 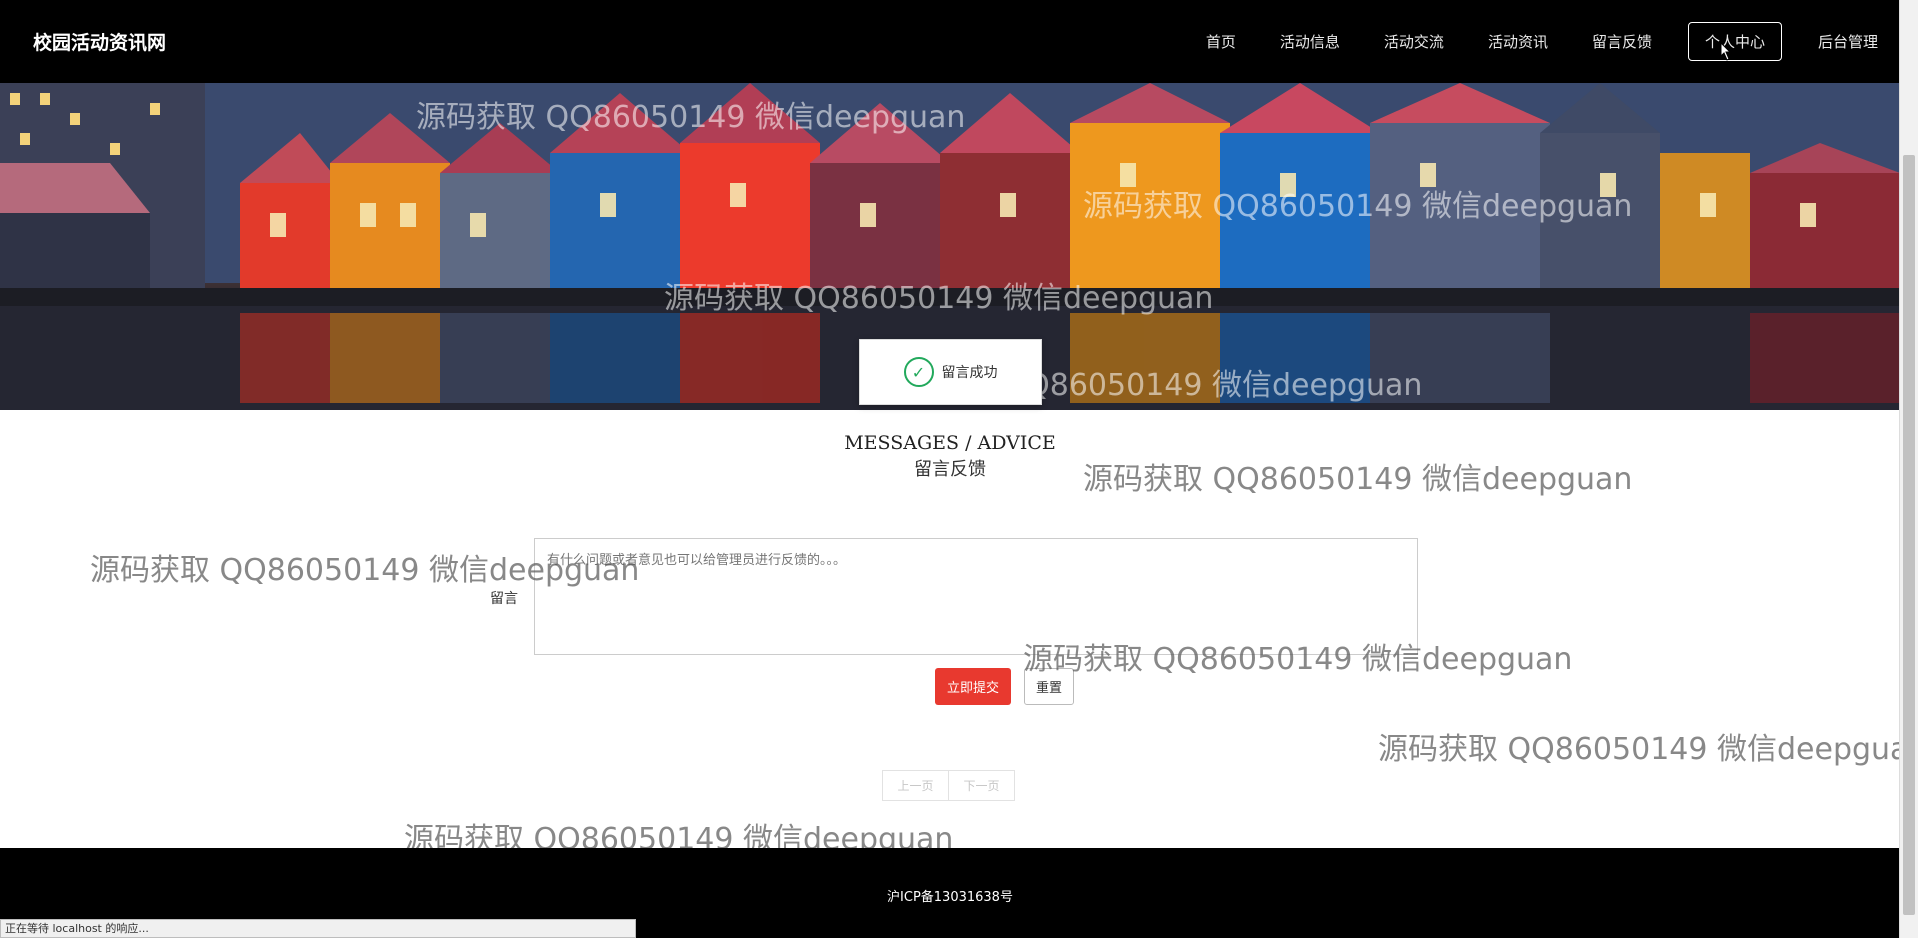 I want to click on section-title-cn: 留言反馈, so click(x=950, y=469).